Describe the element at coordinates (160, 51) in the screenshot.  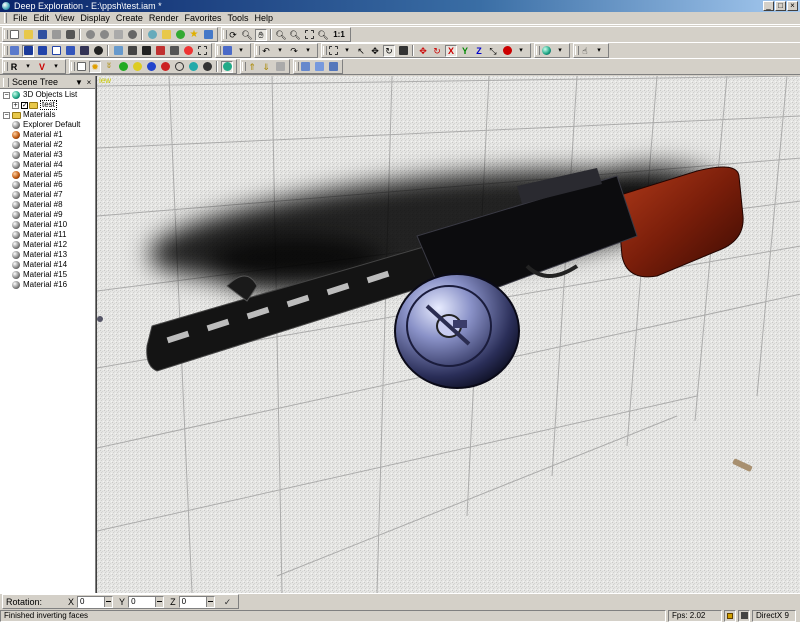
I see `color-cube-icon` at that location.